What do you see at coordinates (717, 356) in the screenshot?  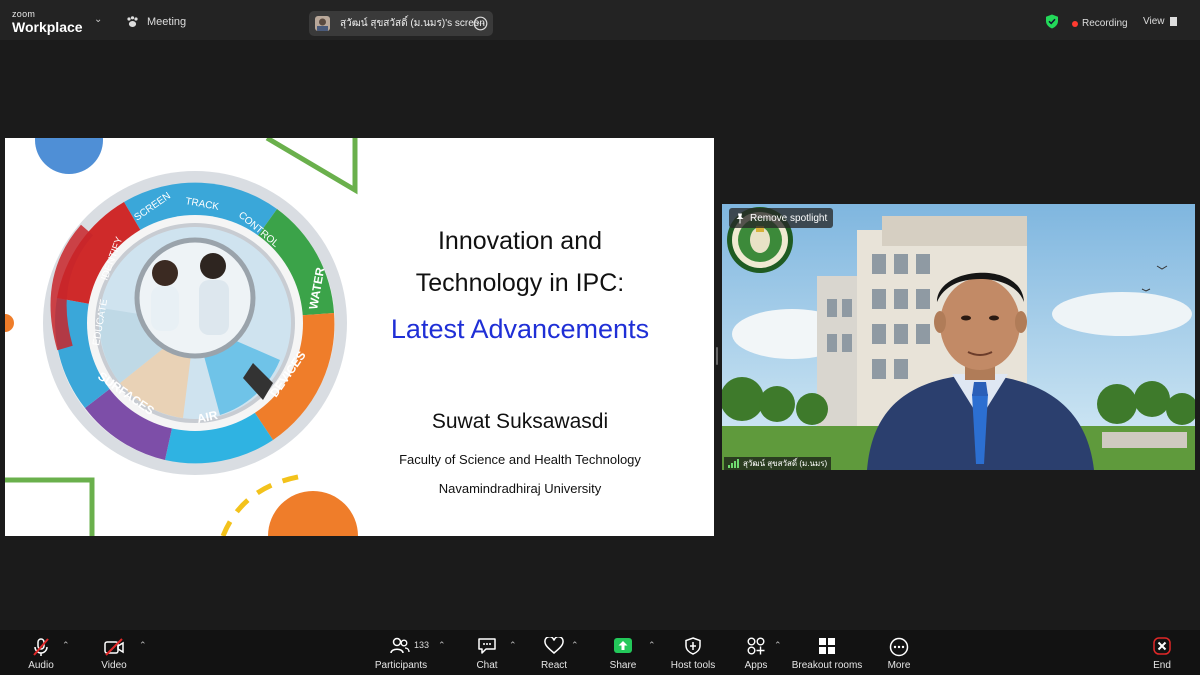 I see `splitter-handle` at bounding box center [717, 356].